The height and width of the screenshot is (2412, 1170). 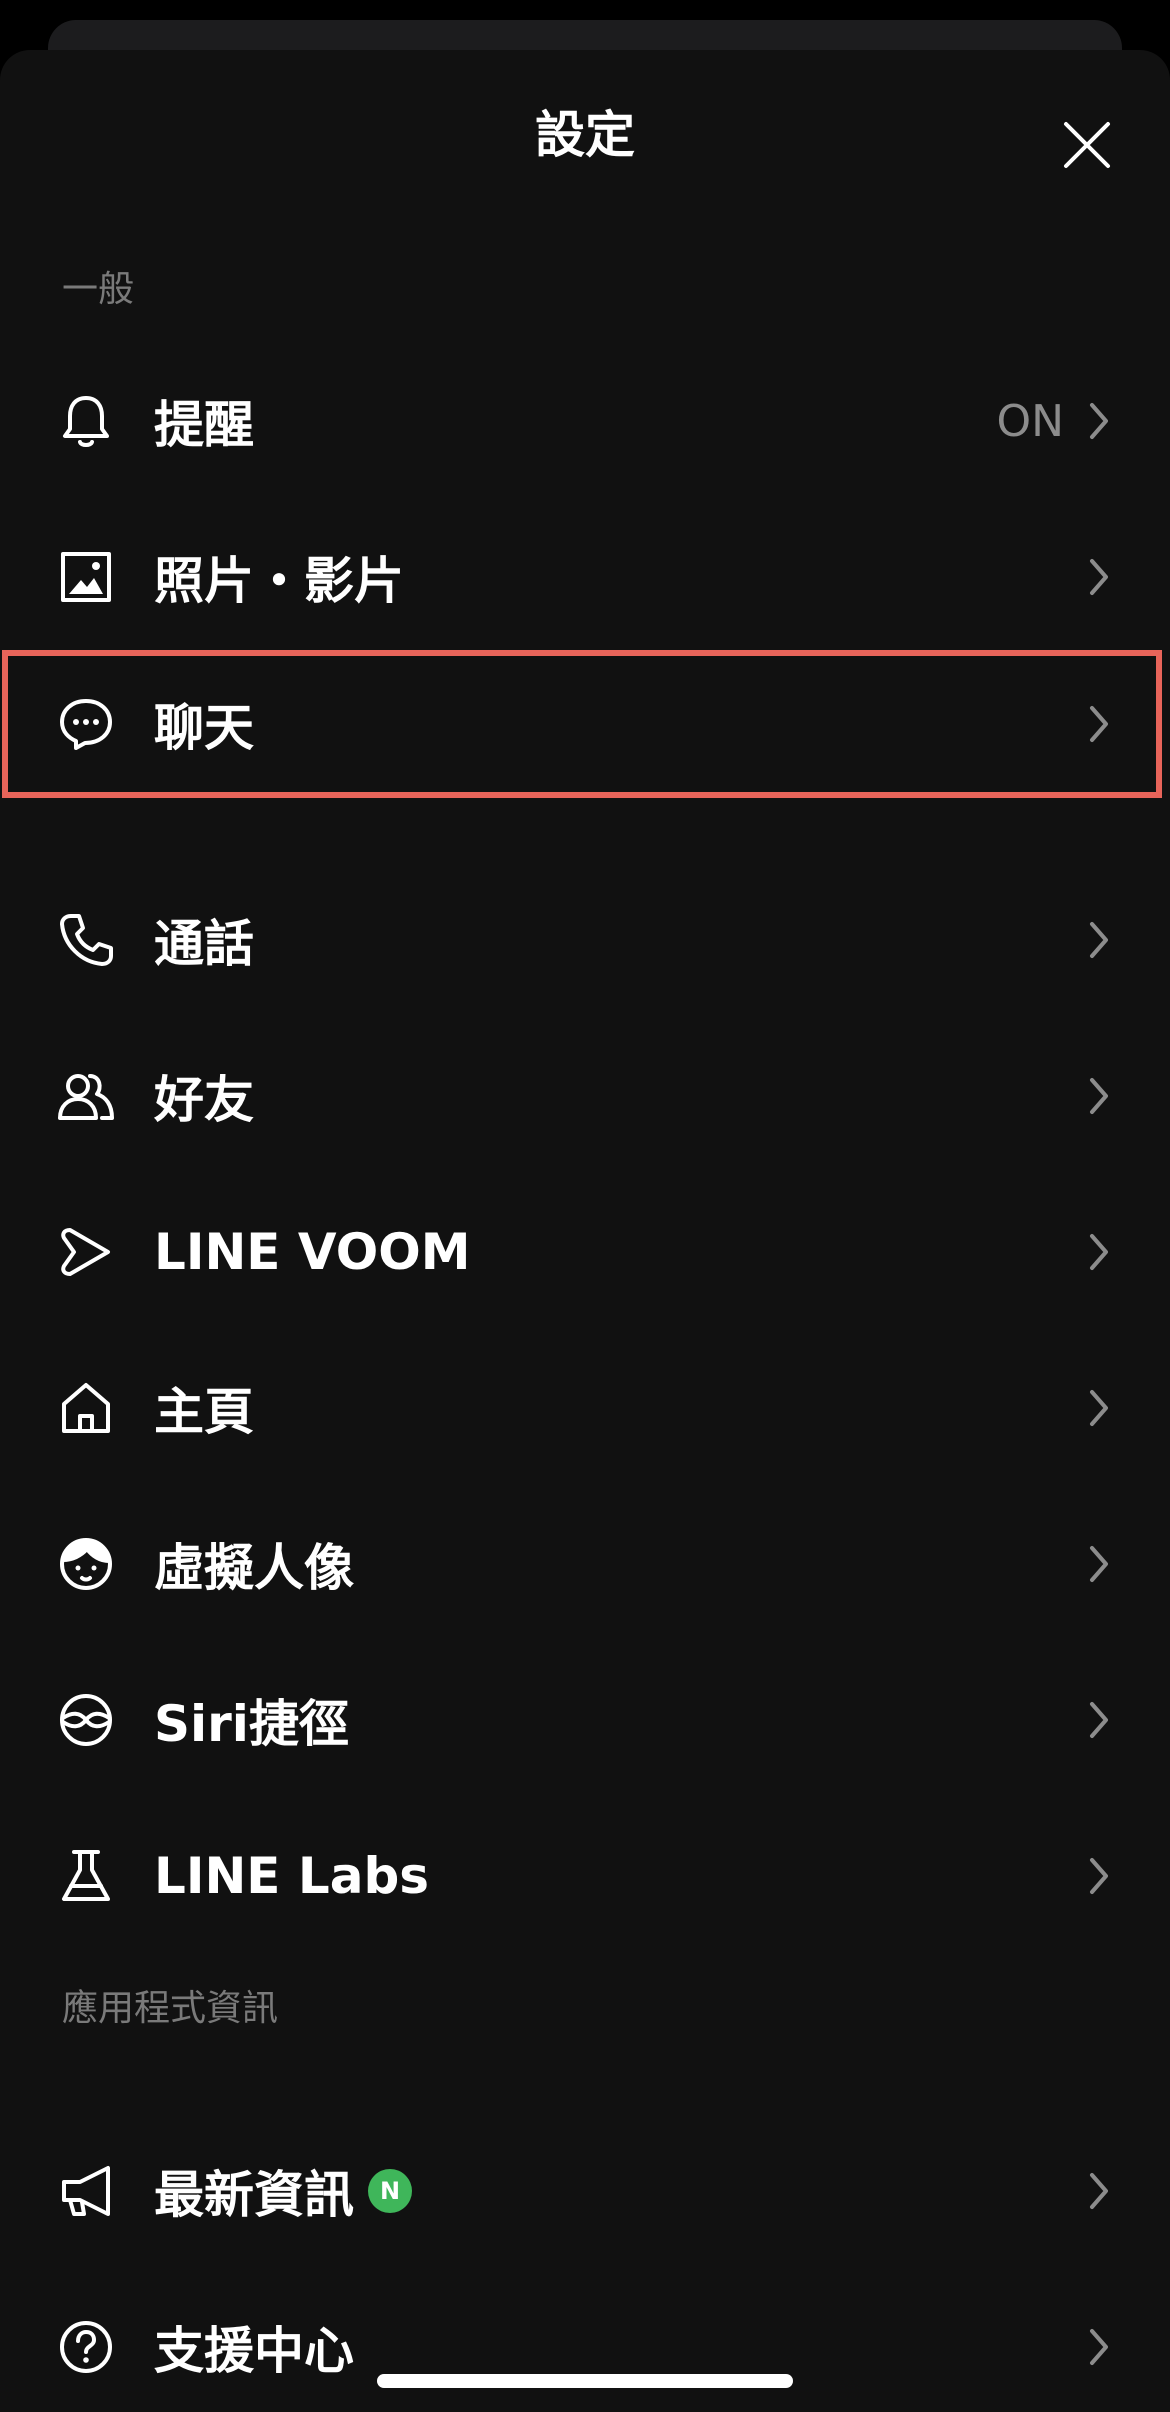 I want to click on section-header-app-info: 應用程式資訊, so click(x=170, y=2008).